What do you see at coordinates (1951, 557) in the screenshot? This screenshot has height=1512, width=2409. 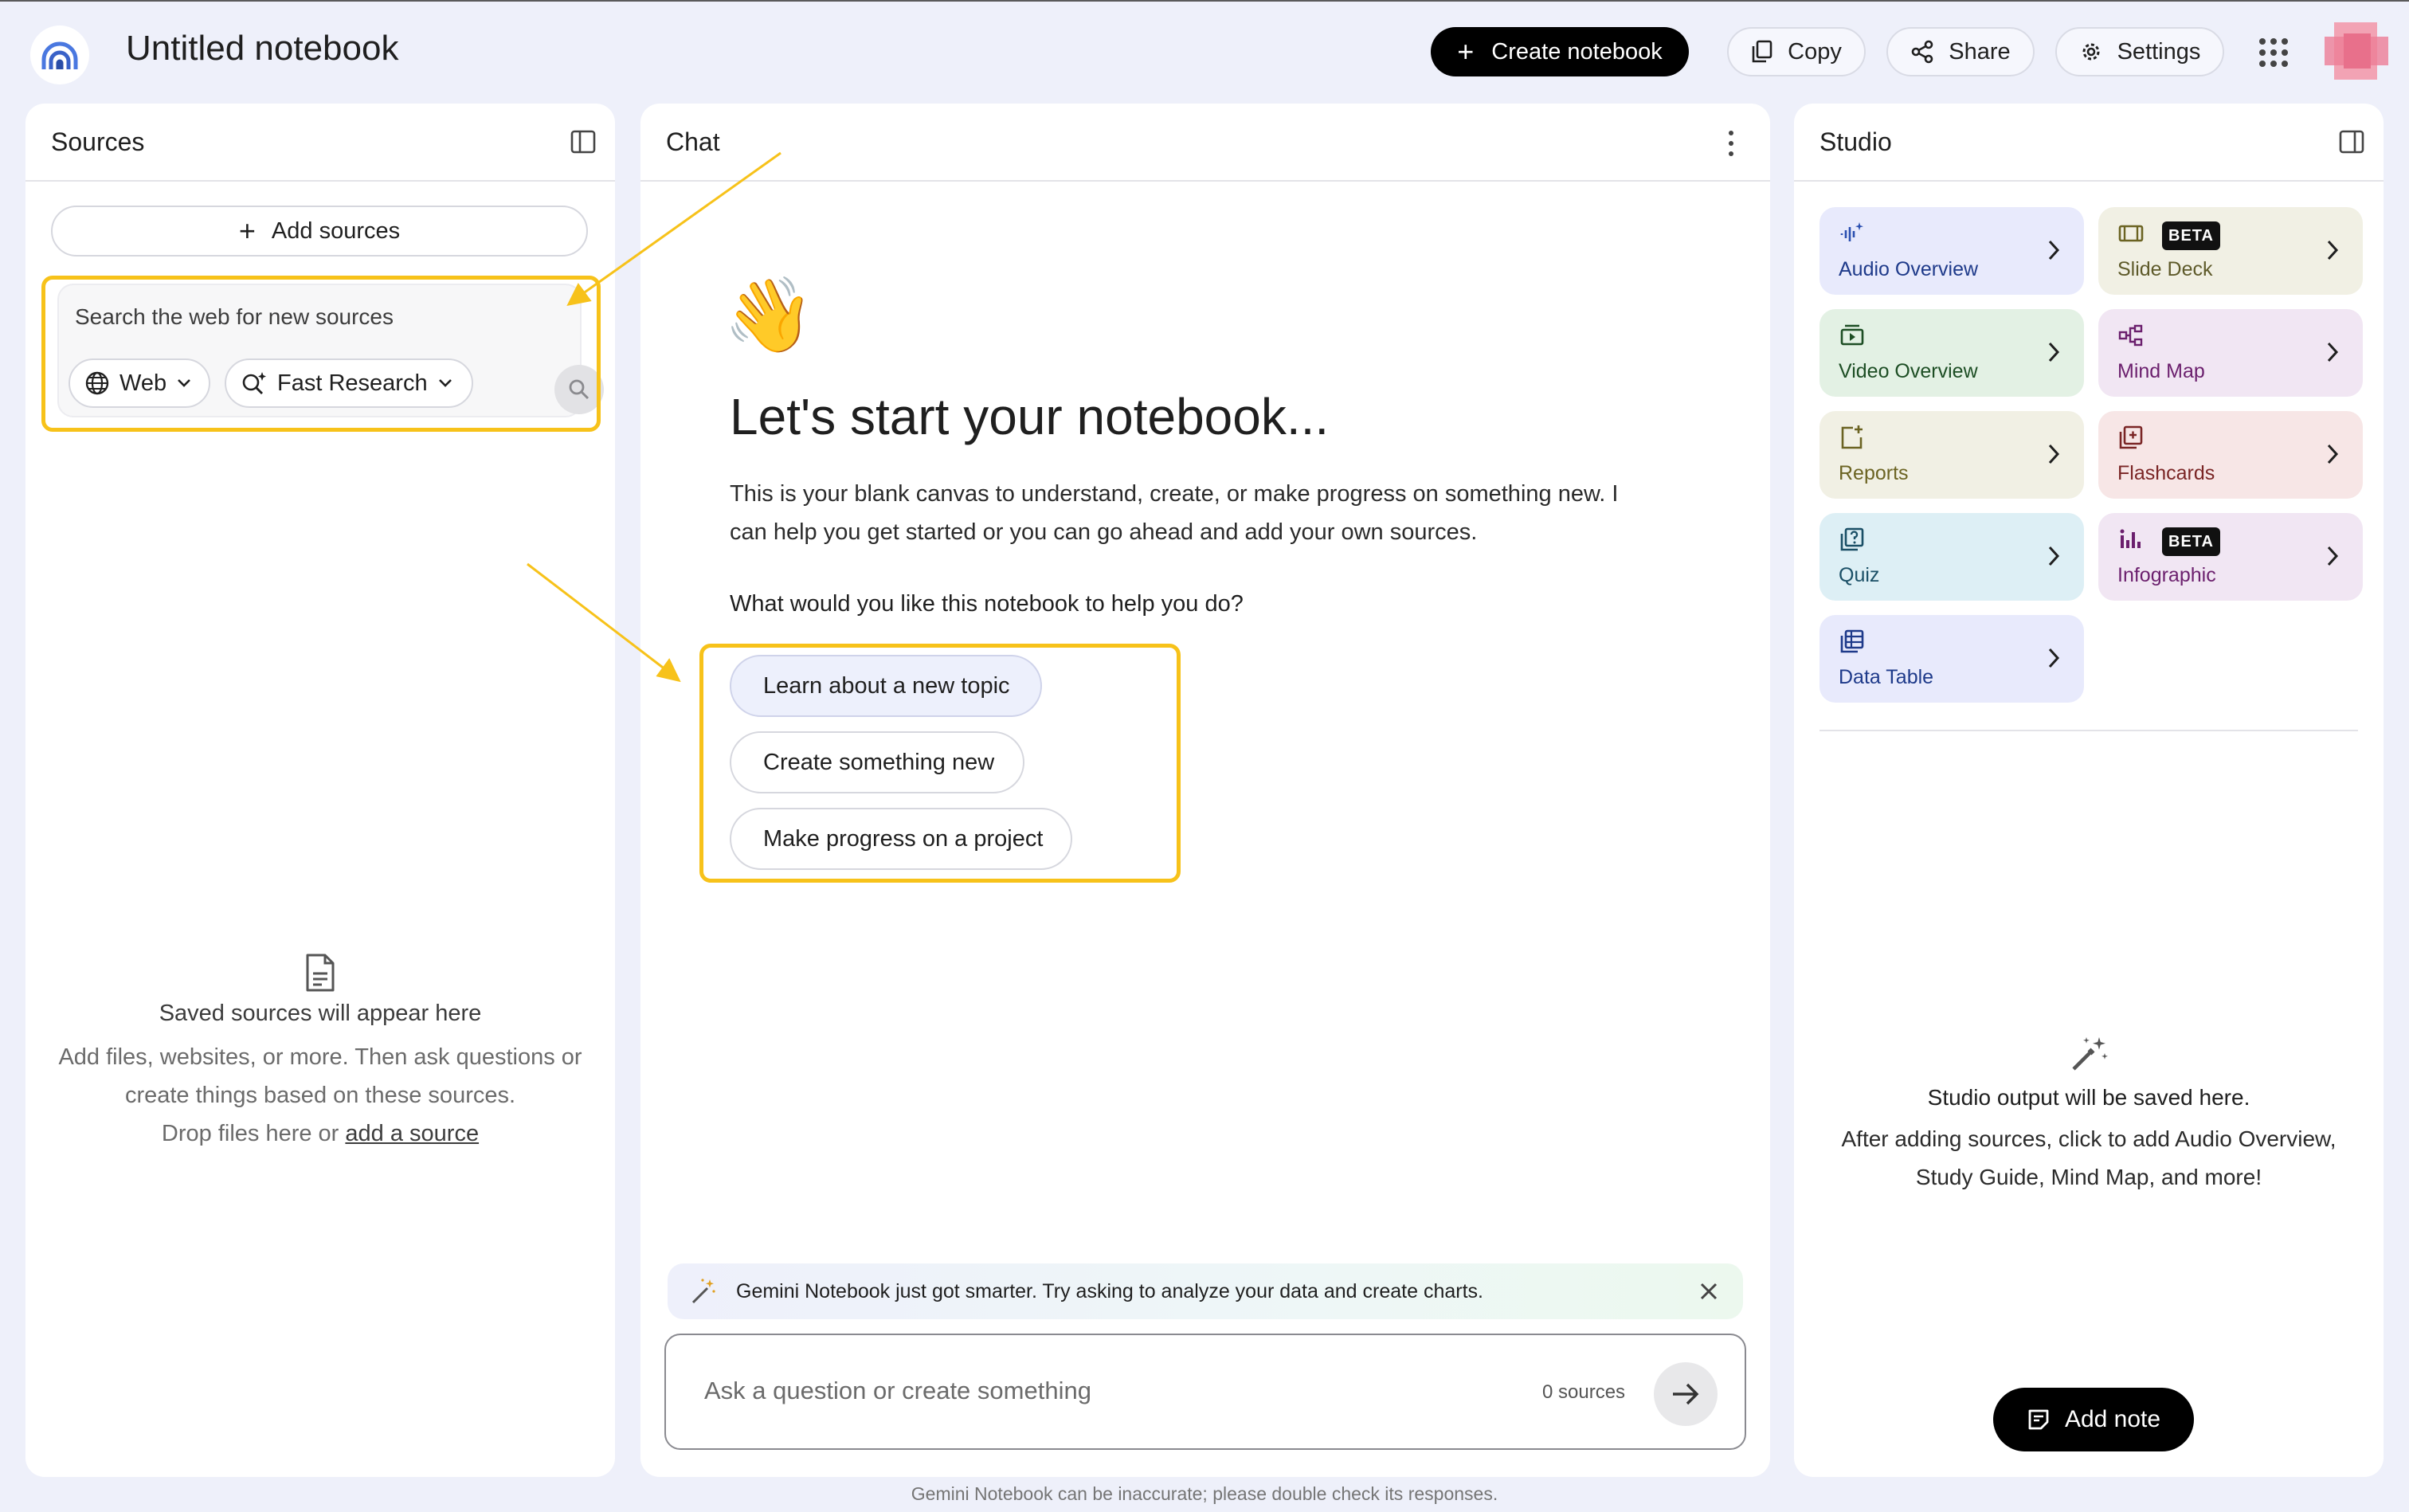 I see `studio-tile-quiz: Quiz` at bounding box center [1951, 557].